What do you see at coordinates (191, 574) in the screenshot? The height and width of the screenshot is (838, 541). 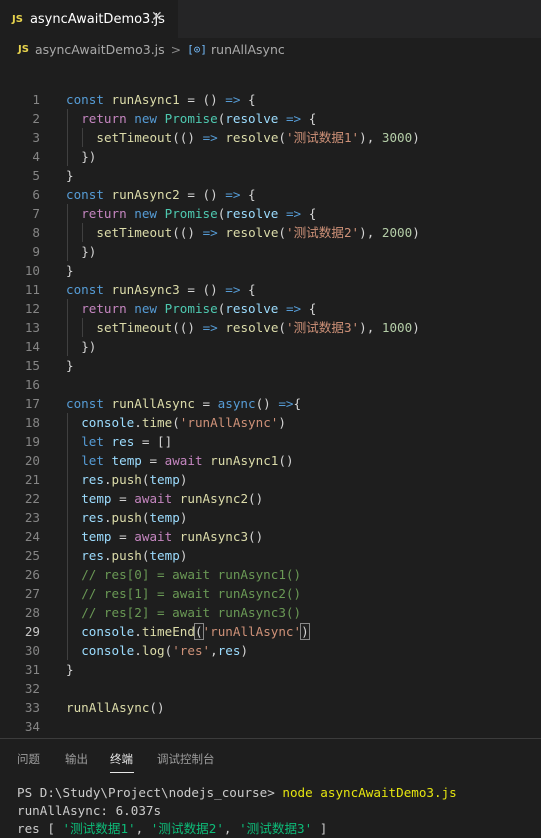 I see `code-text: // res[0] = await runAsync1()` at bounding box center [191, 574].